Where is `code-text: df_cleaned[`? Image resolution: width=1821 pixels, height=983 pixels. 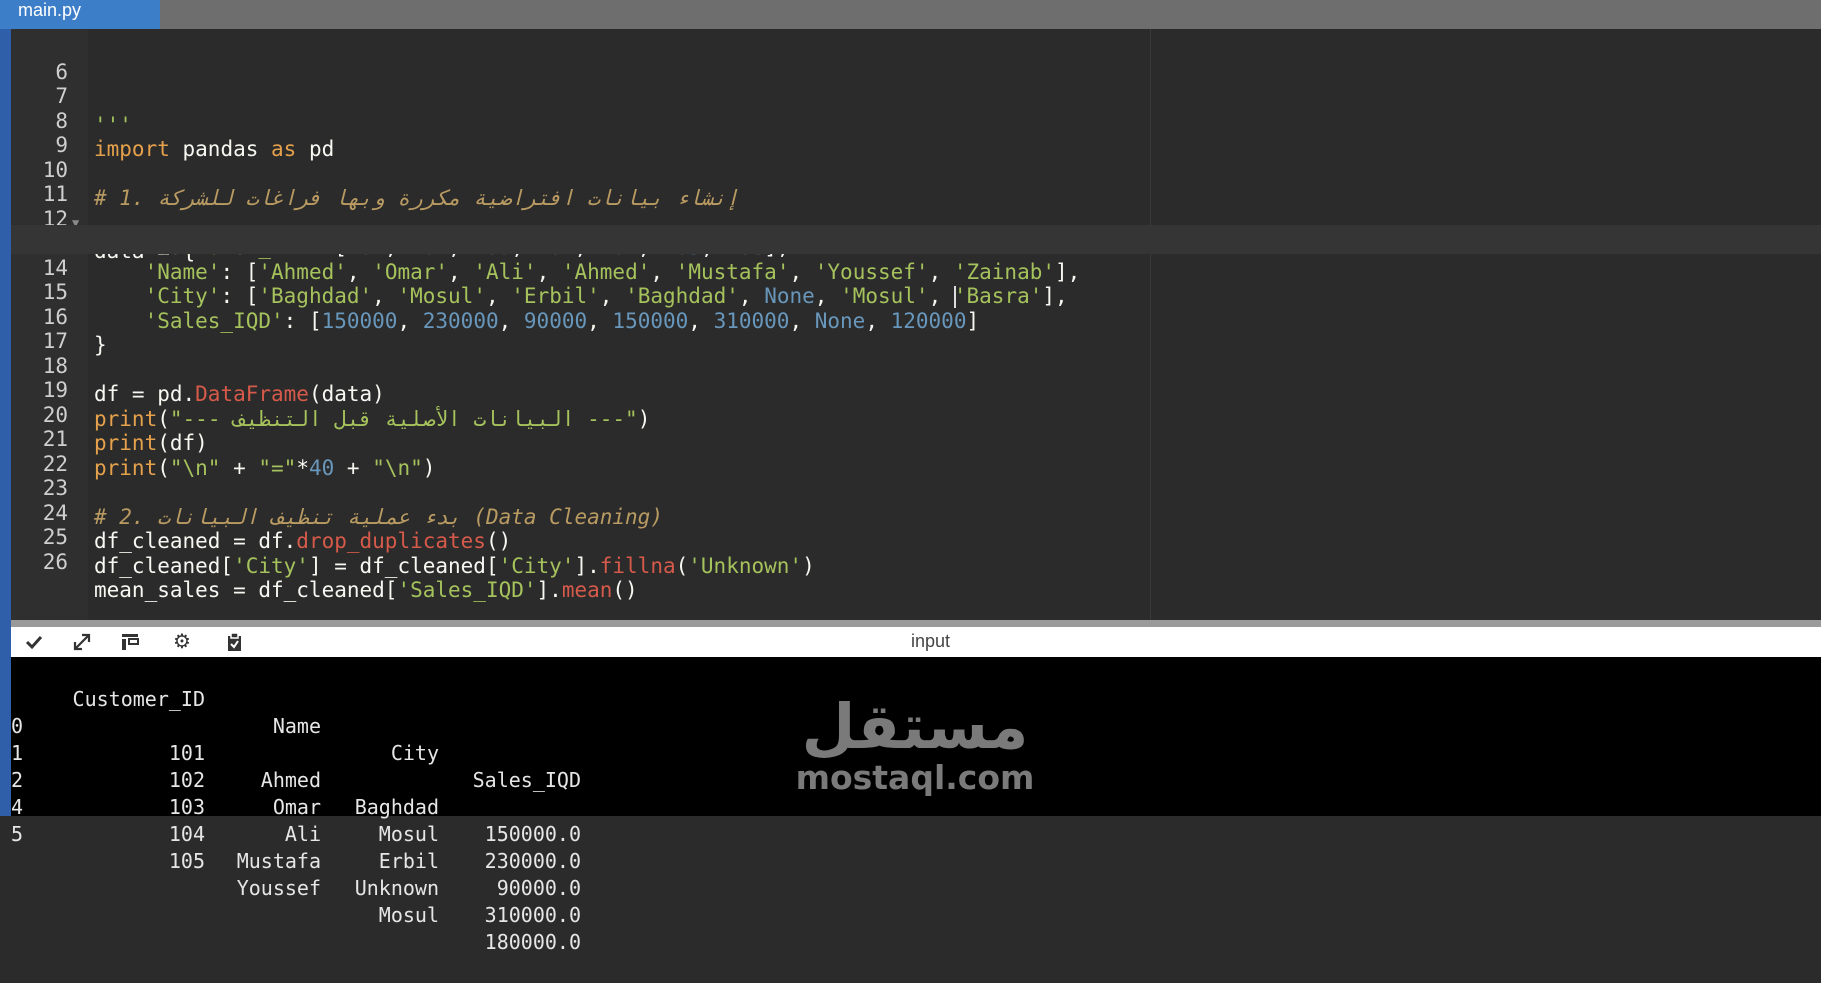
code-text: df_cleaned[ is located at coordinates (164, 565).